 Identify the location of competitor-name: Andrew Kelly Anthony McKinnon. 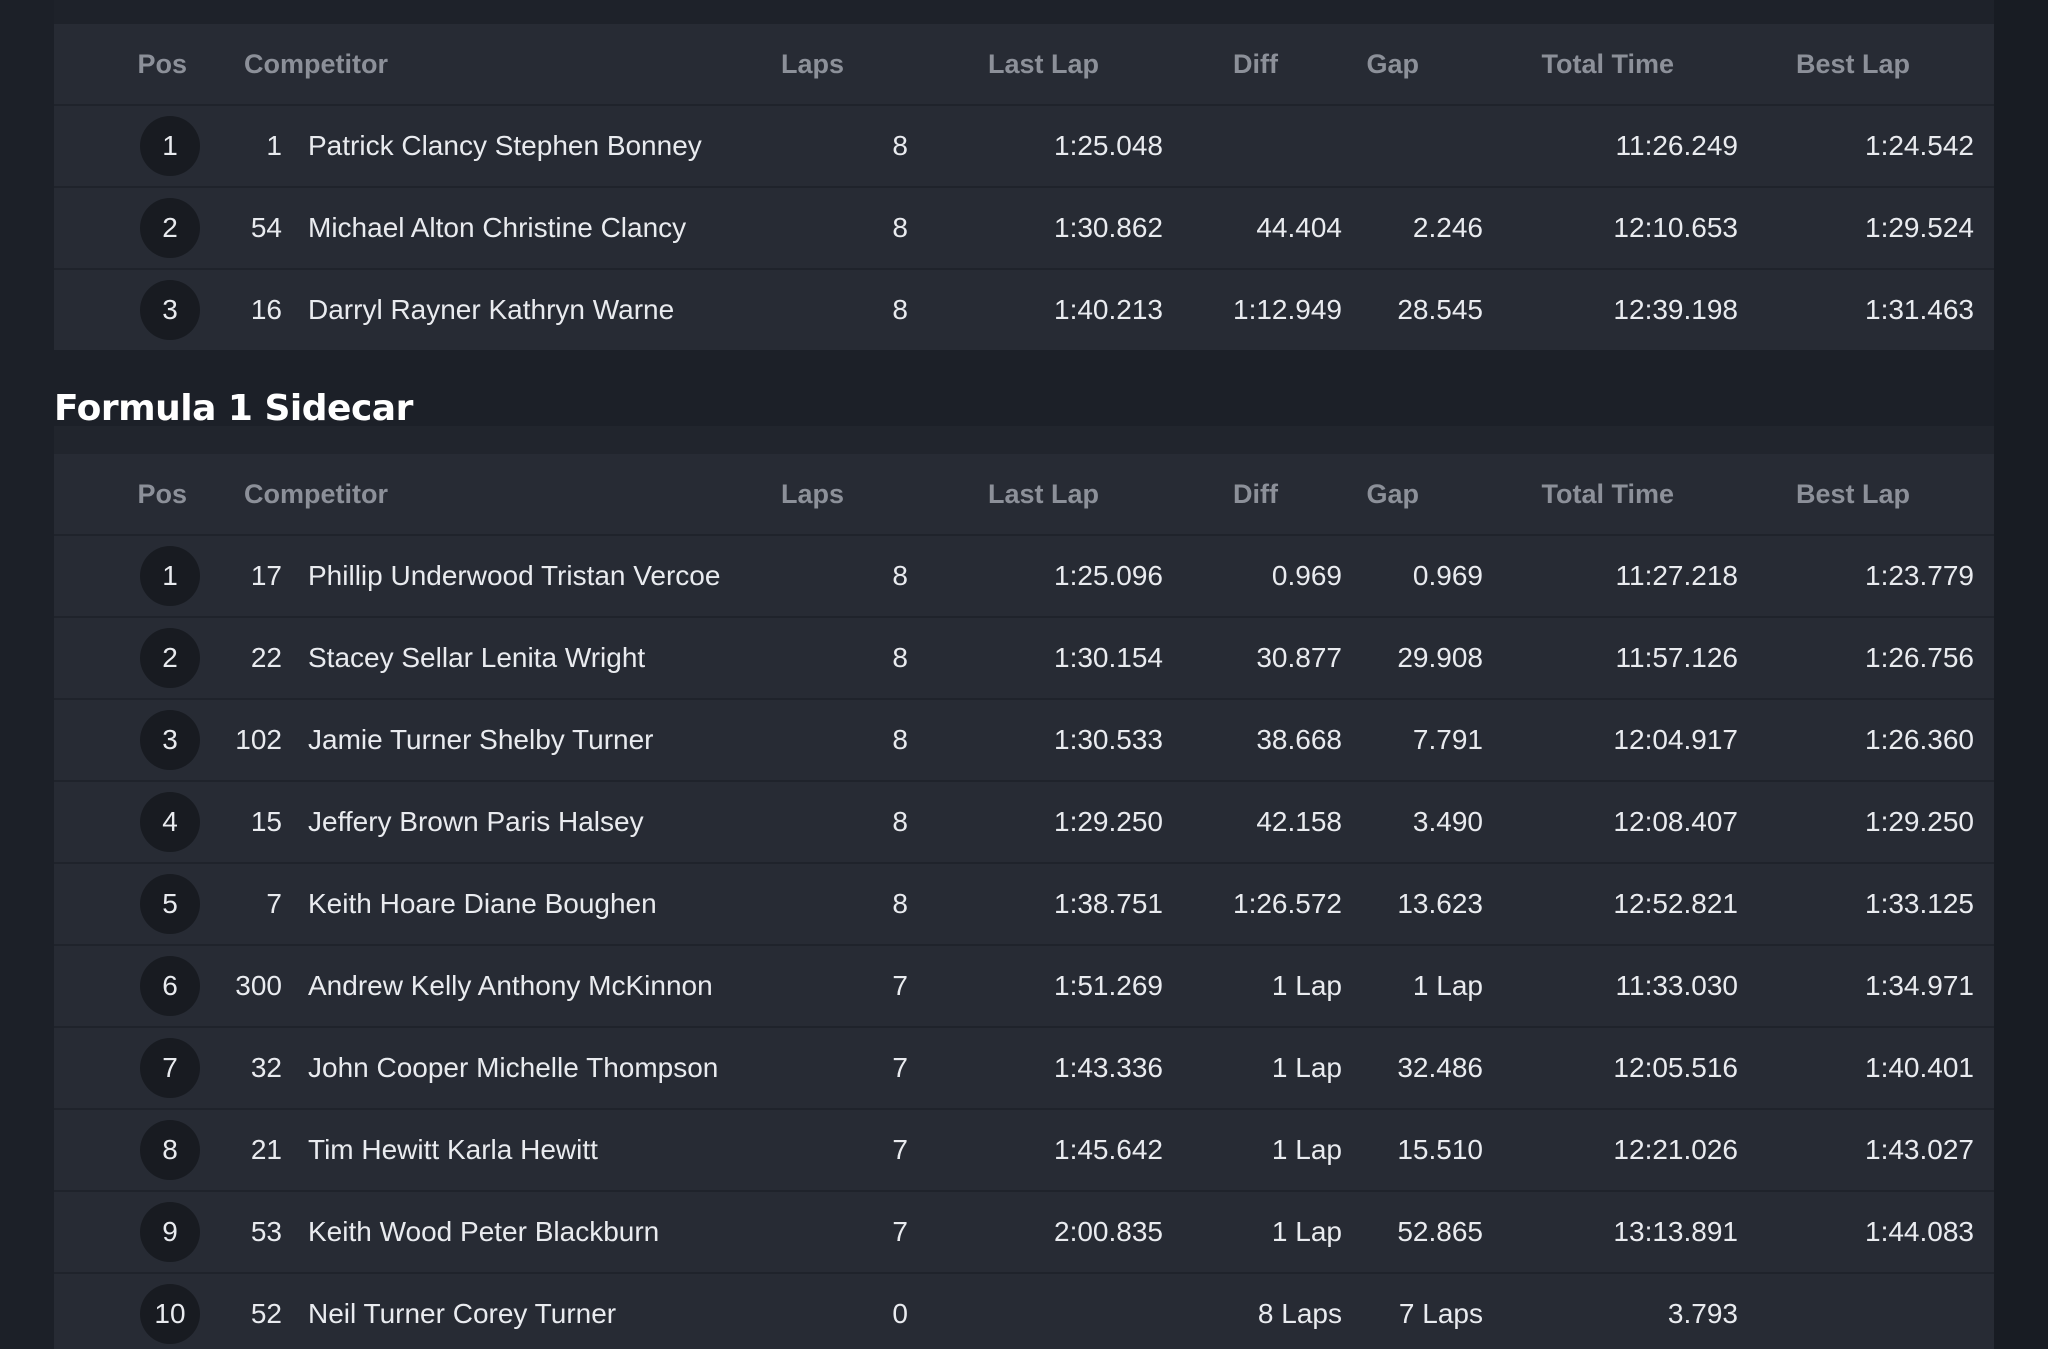
(553, 986).